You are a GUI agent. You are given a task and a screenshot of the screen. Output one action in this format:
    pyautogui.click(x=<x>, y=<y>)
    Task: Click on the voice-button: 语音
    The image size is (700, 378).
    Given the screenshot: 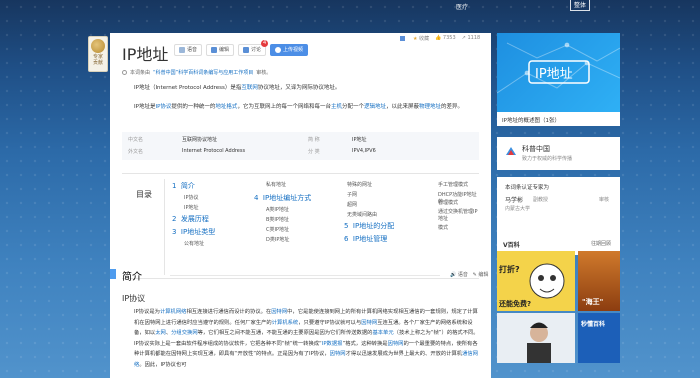 What is the action you would take?
    pyautogui.click(x=188, y=50)
    